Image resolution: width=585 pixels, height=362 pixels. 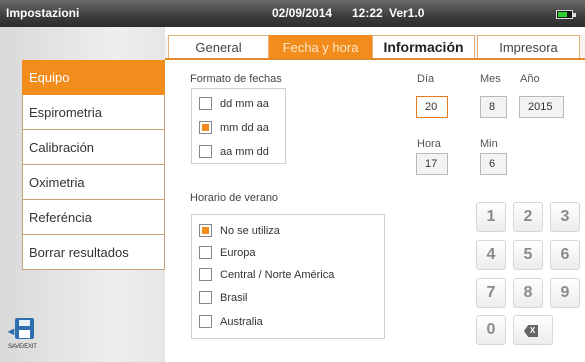 What do you see at coordinates (24, 328) in the screenshot?
I see `floppy-disk-icon` at bounding box center [24, 328].